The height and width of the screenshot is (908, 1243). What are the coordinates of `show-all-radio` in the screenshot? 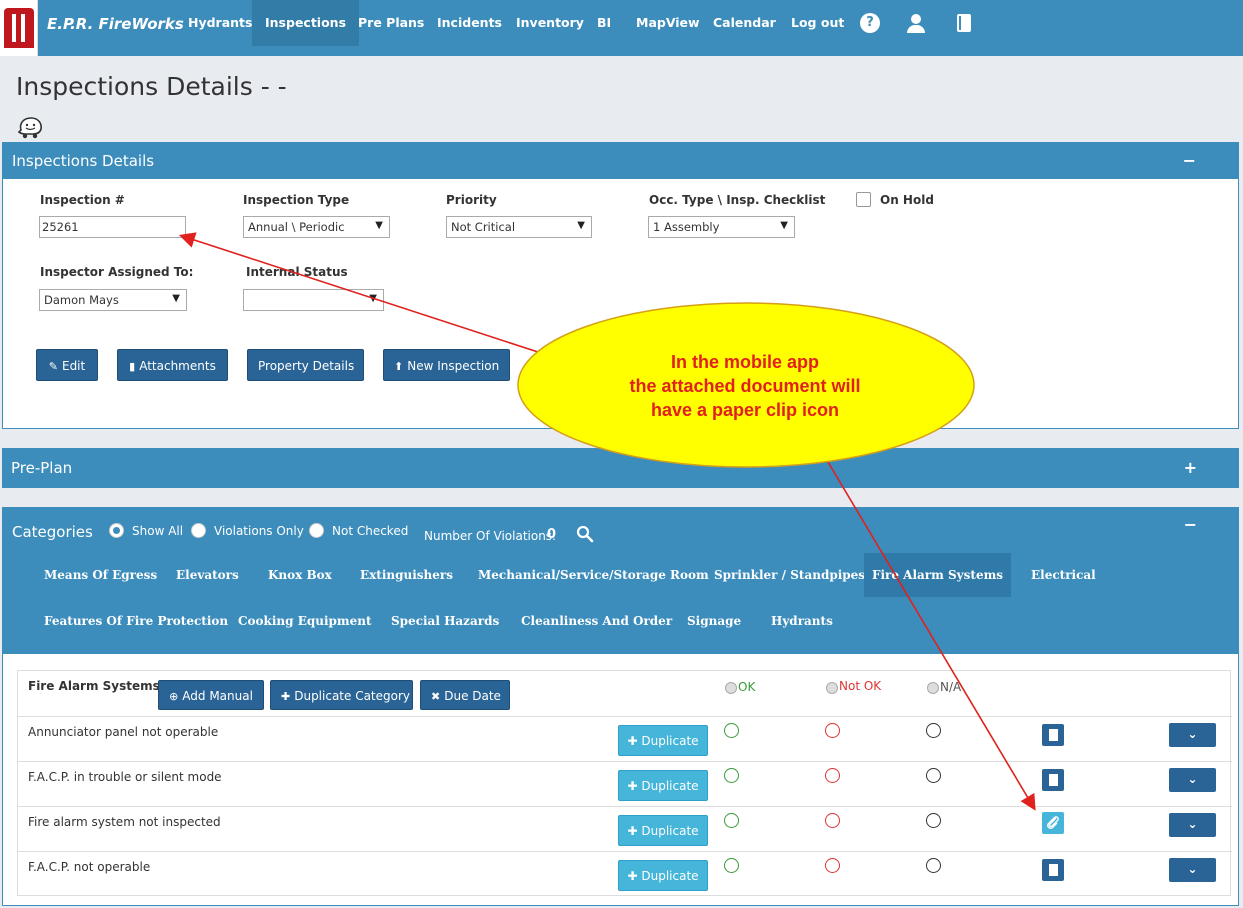 It's located at (116, 530).